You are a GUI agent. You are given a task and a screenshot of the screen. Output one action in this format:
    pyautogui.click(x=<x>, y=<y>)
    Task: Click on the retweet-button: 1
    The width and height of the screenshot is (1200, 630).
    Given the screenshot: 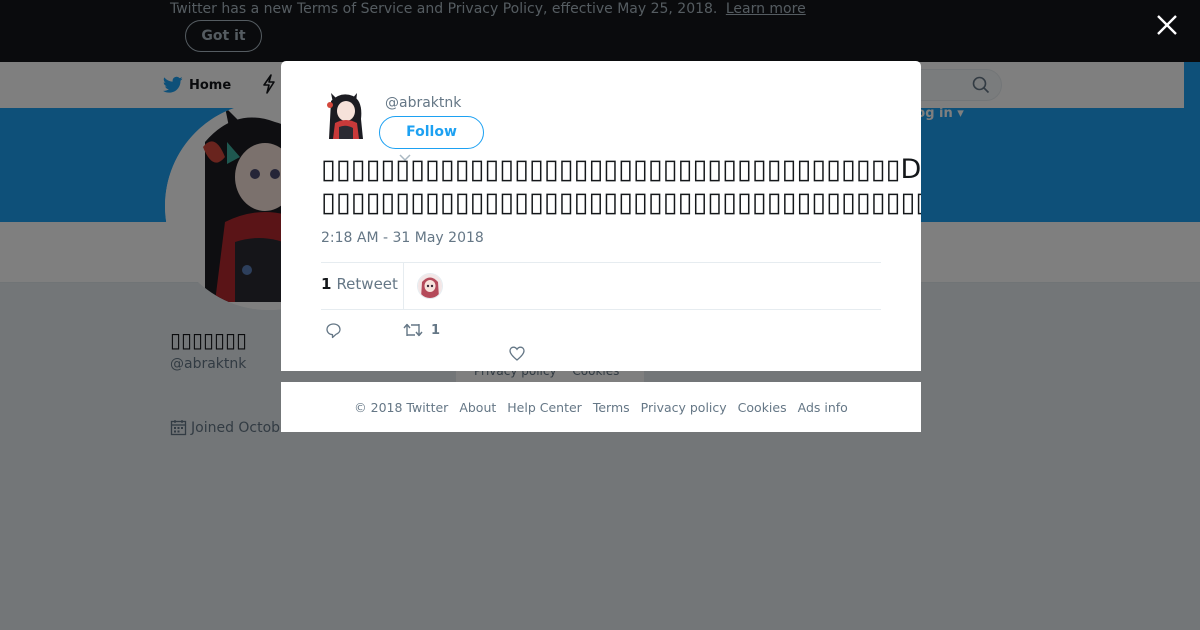 What is the action you would take?
    pyautogui.click(x=421, y=330)
    